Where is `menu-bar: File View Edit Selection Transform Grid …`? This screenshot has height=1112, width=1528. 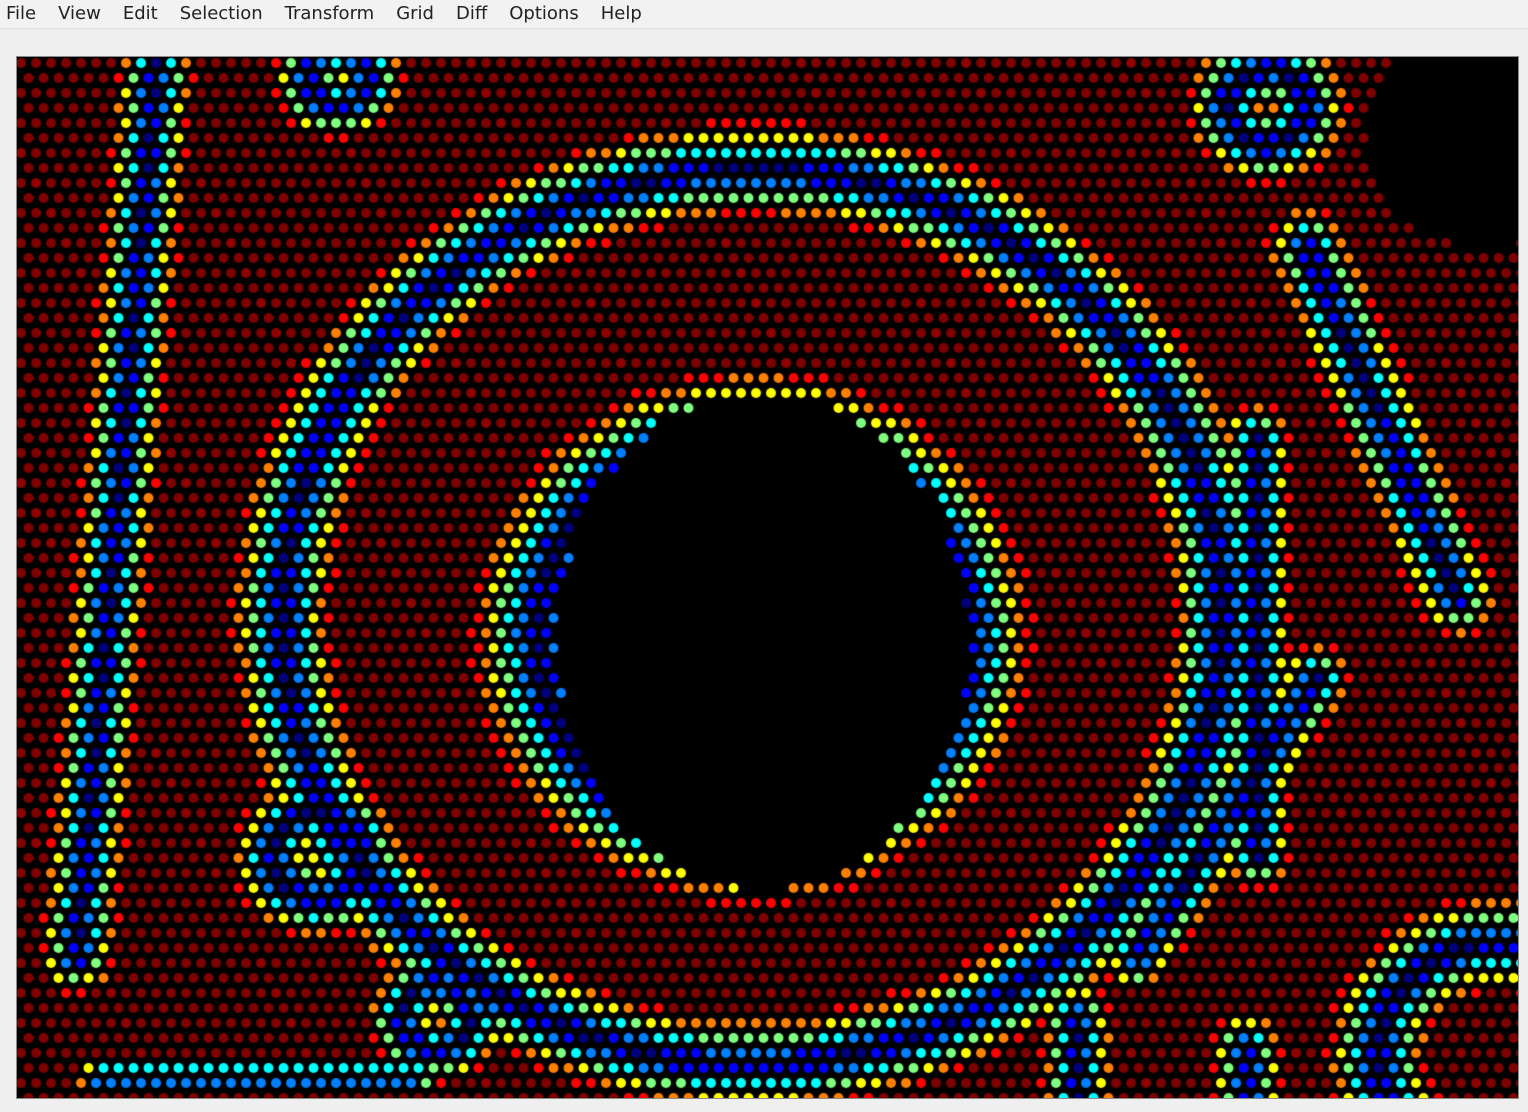 menu-bar: File View Edit Selection Transform Grid … is located at coordinates (764, 14).